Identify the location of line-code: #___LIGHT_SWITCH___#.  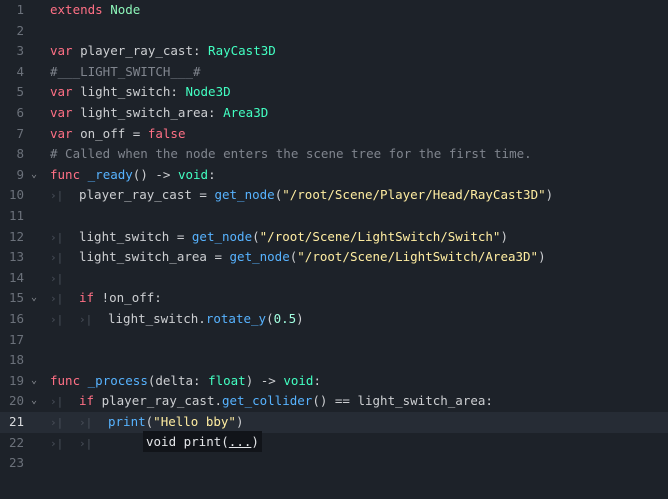
(125, 72).